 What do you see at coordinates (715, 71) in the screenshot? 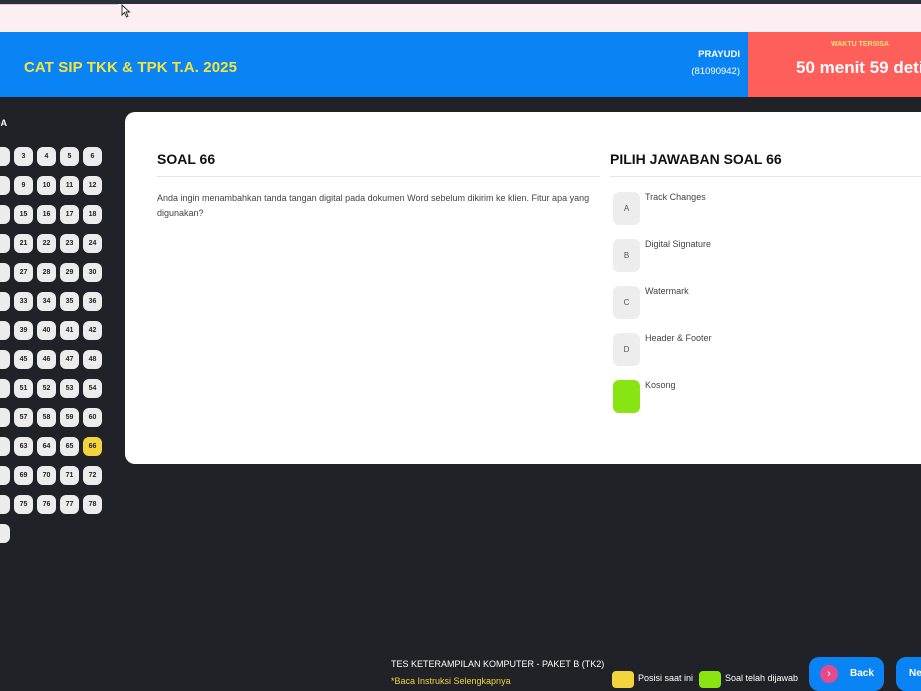
I see `user-id: (81090942)` at bounding box center [715, 71].